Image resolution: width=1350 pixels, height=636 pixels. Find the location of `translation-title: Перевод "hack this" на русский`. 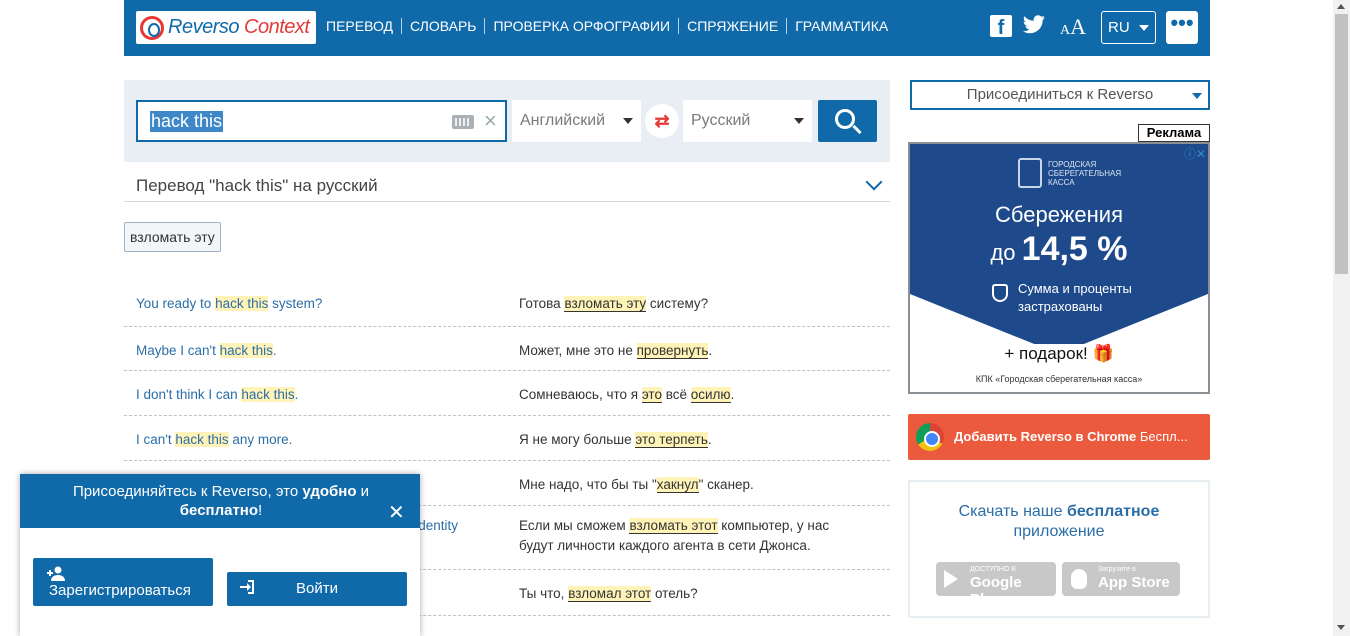

translation-title: Перевод "hack this" на русский is located at coordinates (257, 185).